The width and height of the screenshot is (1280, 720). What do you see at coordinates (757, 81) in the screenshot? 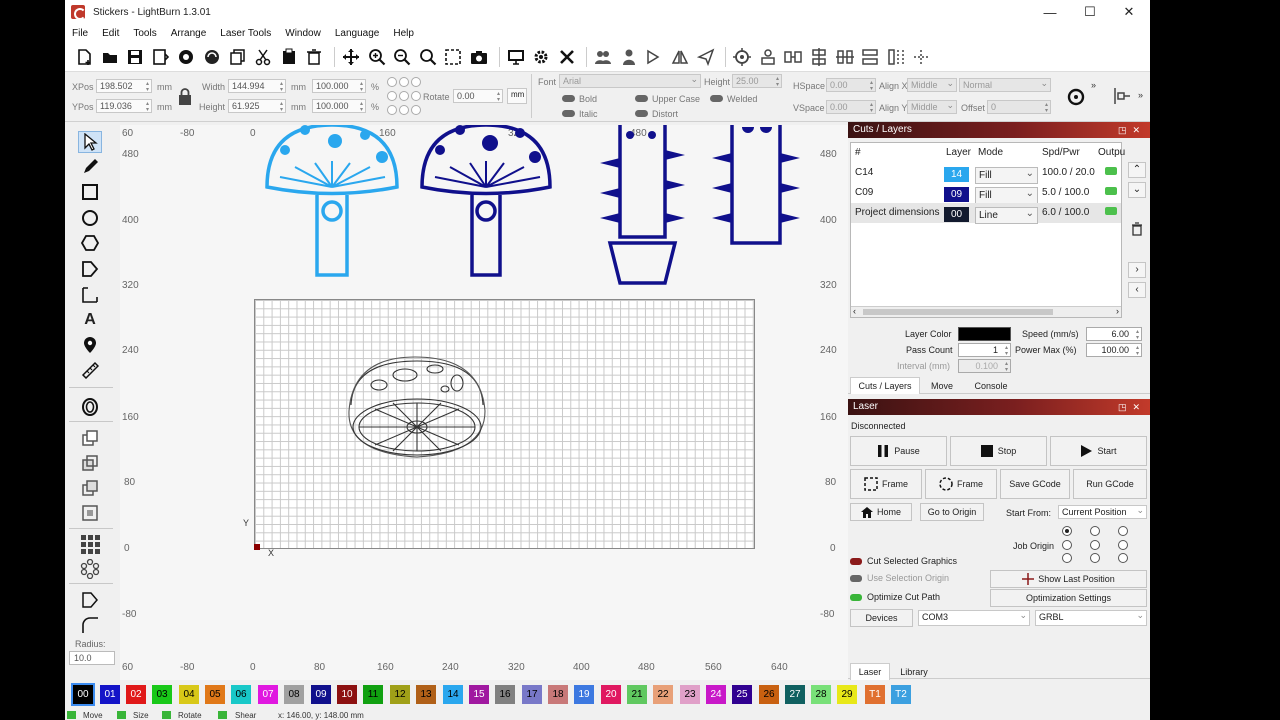
I see `text-height-input: 25.00` at bounding box center [757, 81].